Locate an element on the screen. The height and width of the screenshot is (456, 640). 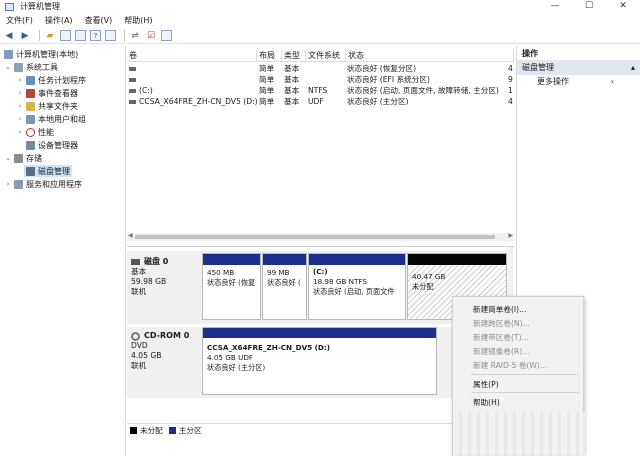
performance-icon is located at coordinates (30, 132).